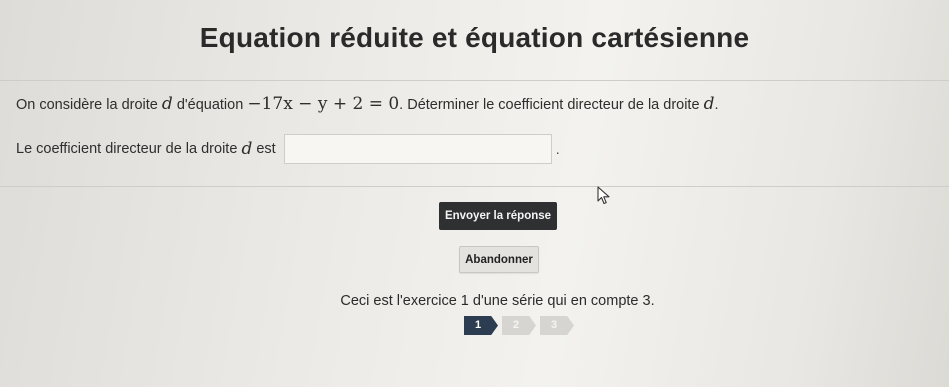 Image resolution: width=949 pixels, height=387 pixels. Describe the element at coordinates (247, 149) in the screenshot. I see `answer-line-name: d` at that location.